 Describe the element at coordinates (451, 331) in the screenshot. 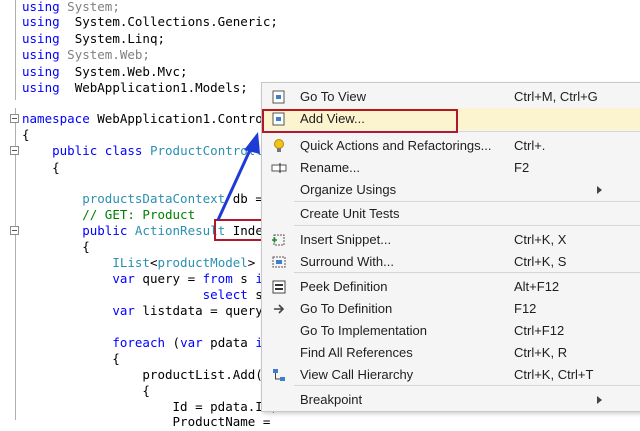

I see `menu-item-go-to-implementation: Go To Implementation Ctrl+F12` at that location.